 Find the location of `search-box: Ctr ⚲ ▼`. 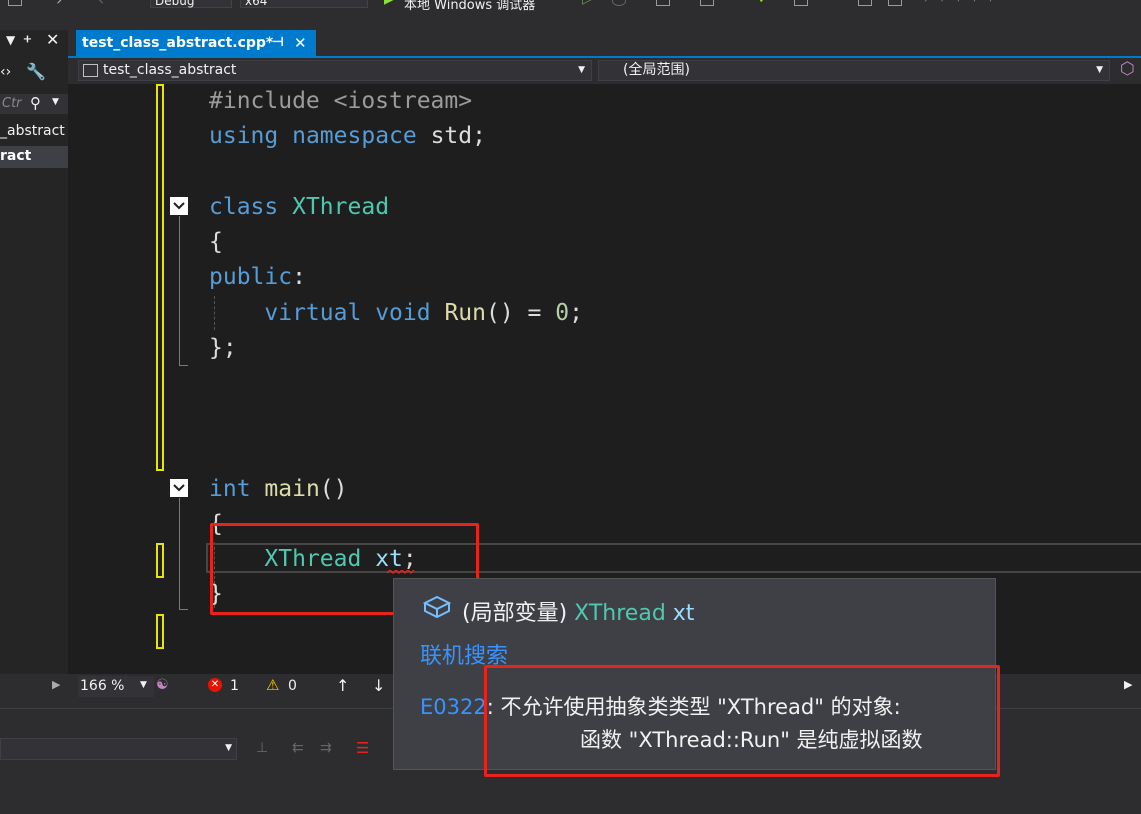

search-box: Ctr ⚲ ▼ is located at coordinates (34, 104).